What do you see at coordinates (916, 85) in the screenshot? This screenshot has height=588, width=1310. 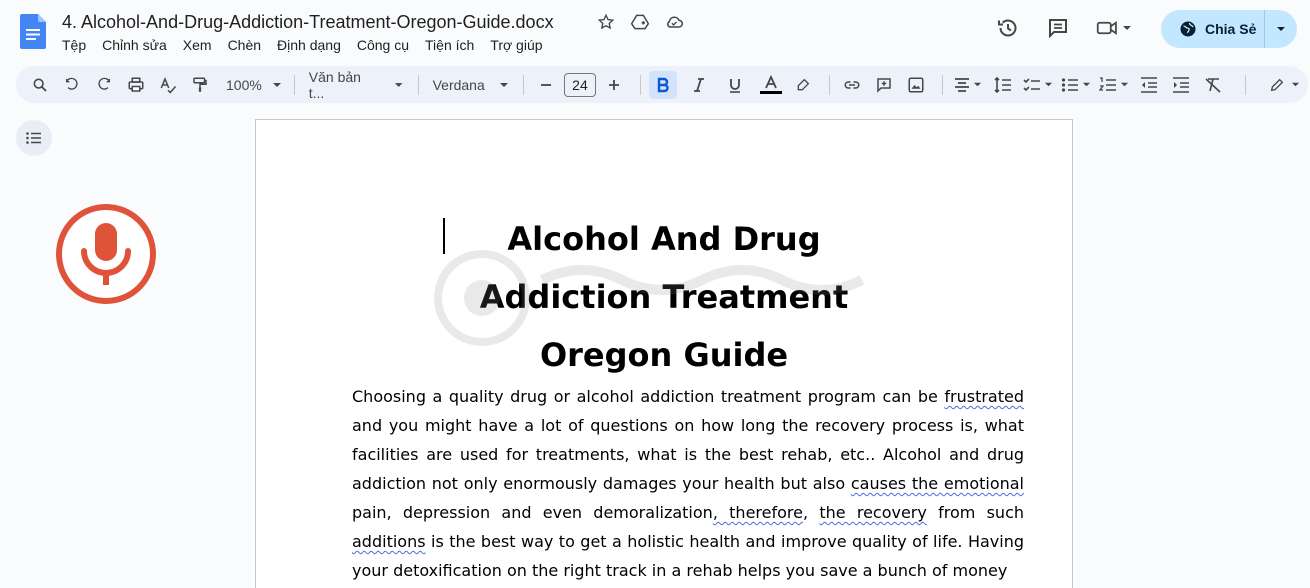 I see `insert-image-button` at bounding box center [916, 85].